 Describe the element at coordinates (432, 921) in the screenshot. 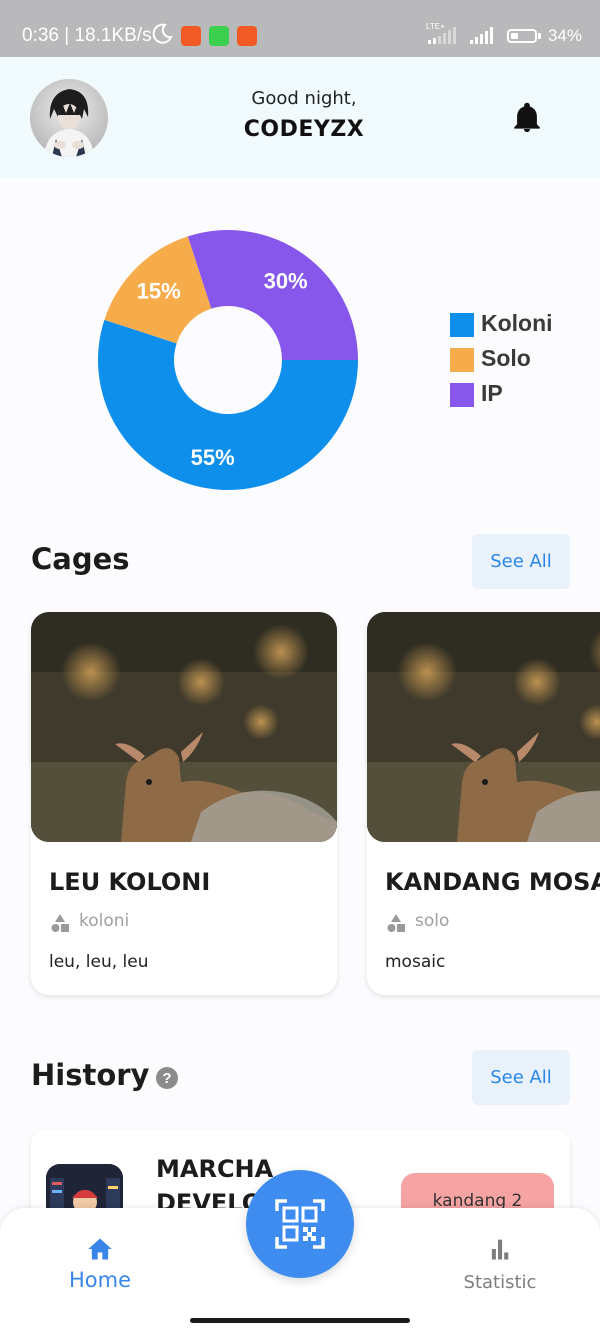

I see `cage-type: solo` at that location.